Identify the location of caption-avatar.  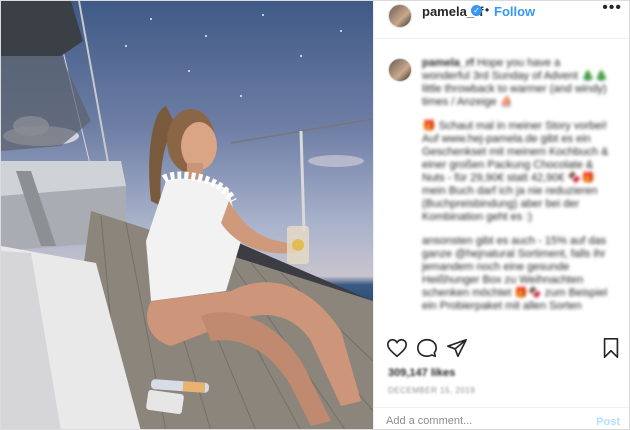
(400, 70).